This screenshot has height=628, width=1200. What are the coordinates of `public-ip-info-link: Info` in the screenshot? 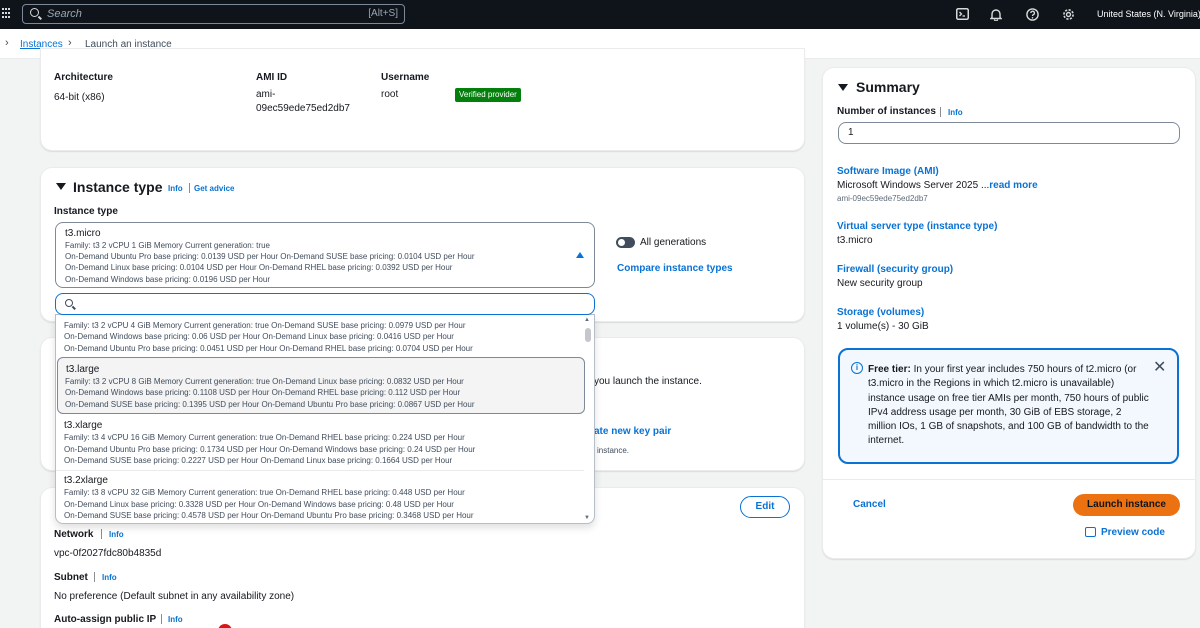 It's located at (175, 619).